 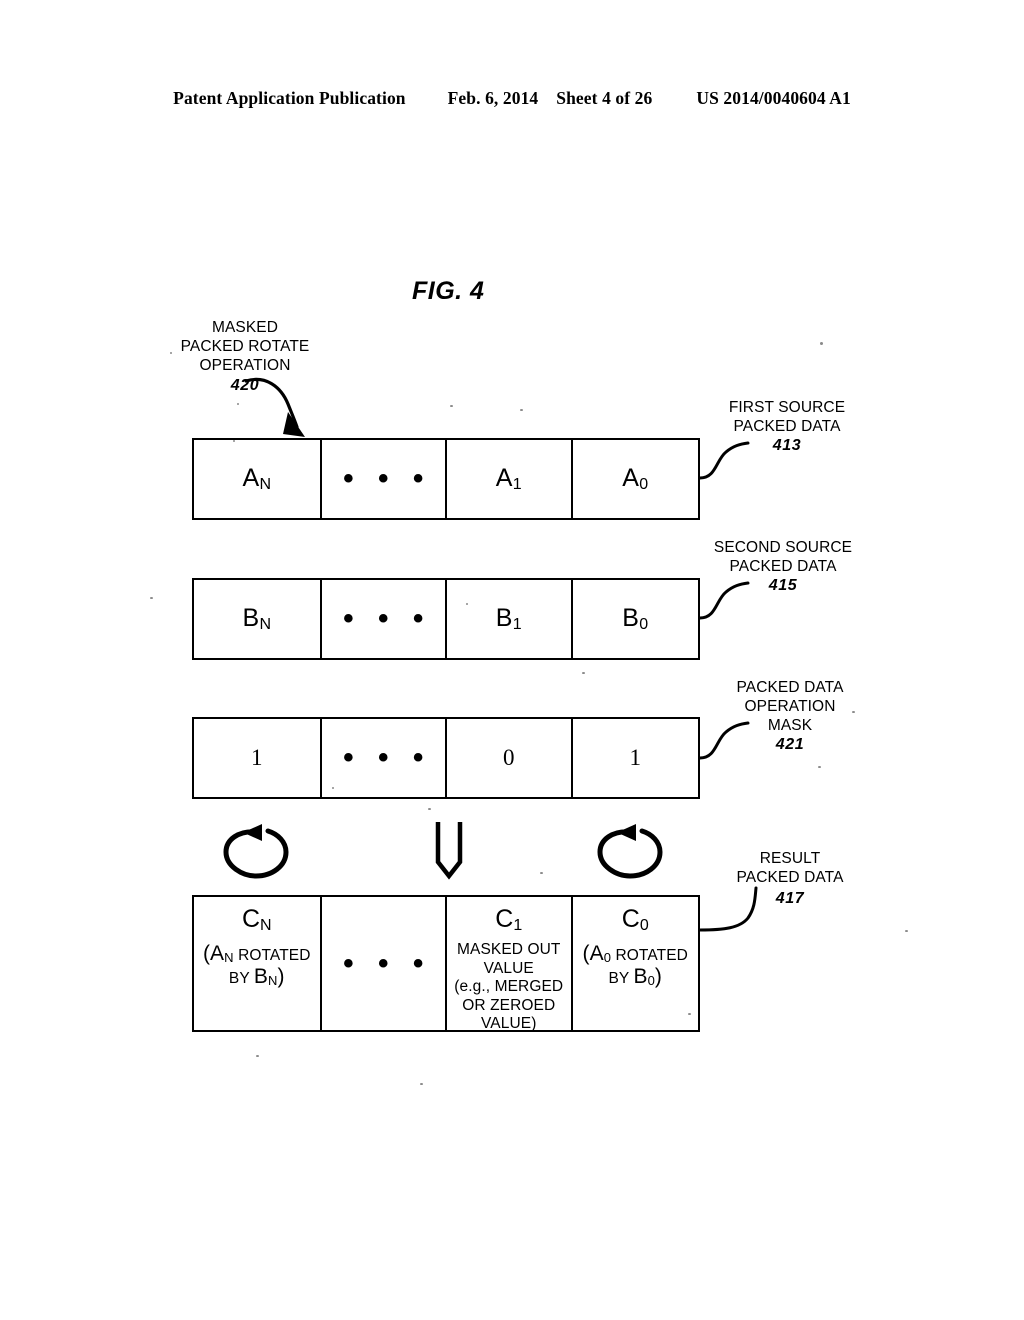 I want to click on result-cell-ellipsis: • • •, so click(x=384, y=963).